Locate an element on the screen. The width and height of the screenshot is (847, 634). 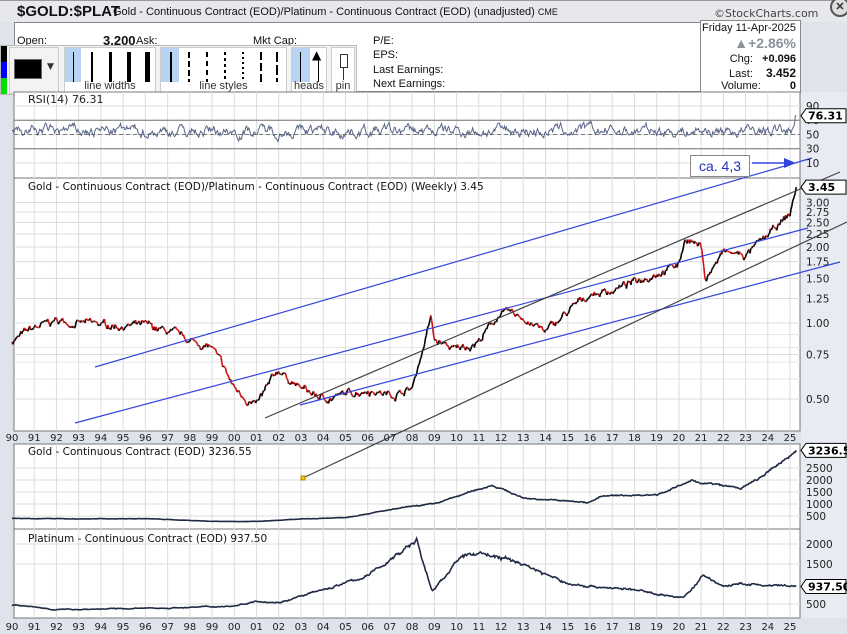
price-tick: 2.75 is located at coordinates (817, 213).